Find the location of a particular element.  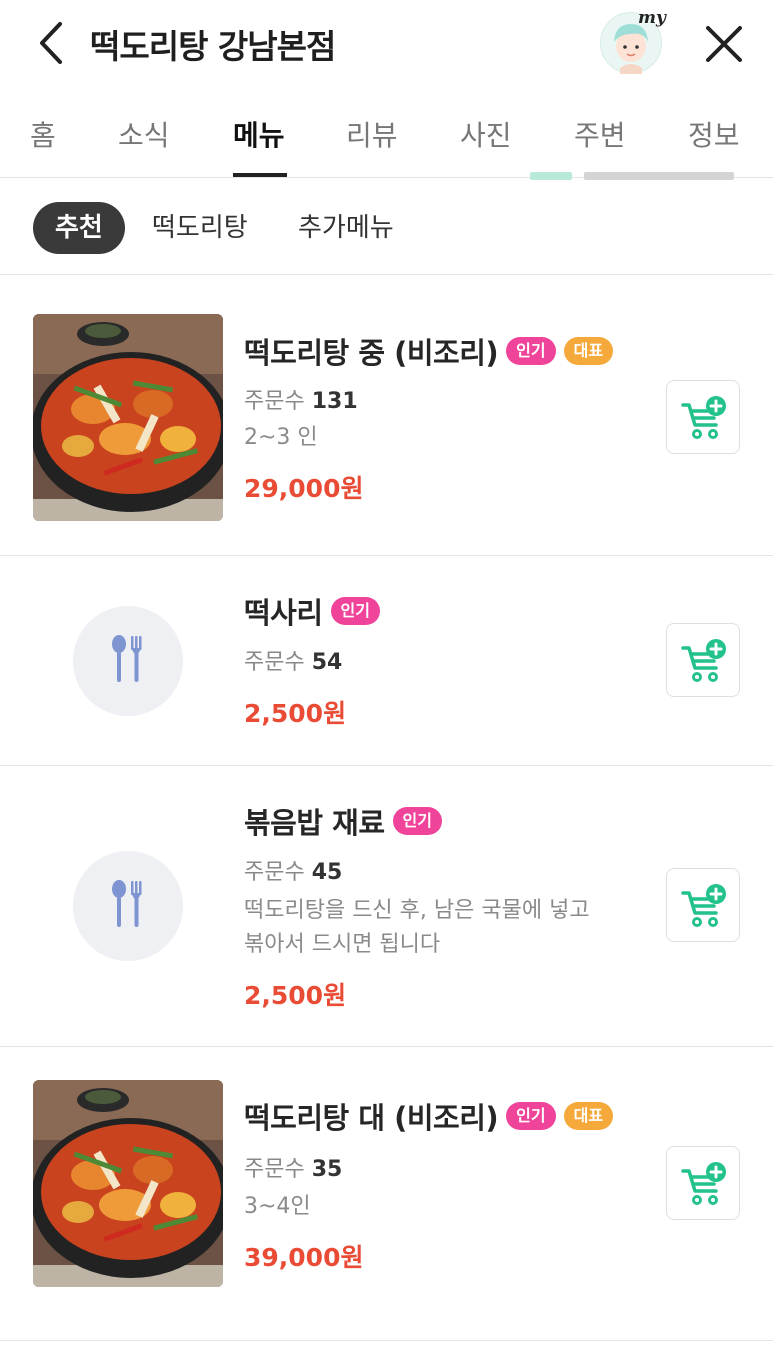

my-label: my is located at coordinates (652, 18).